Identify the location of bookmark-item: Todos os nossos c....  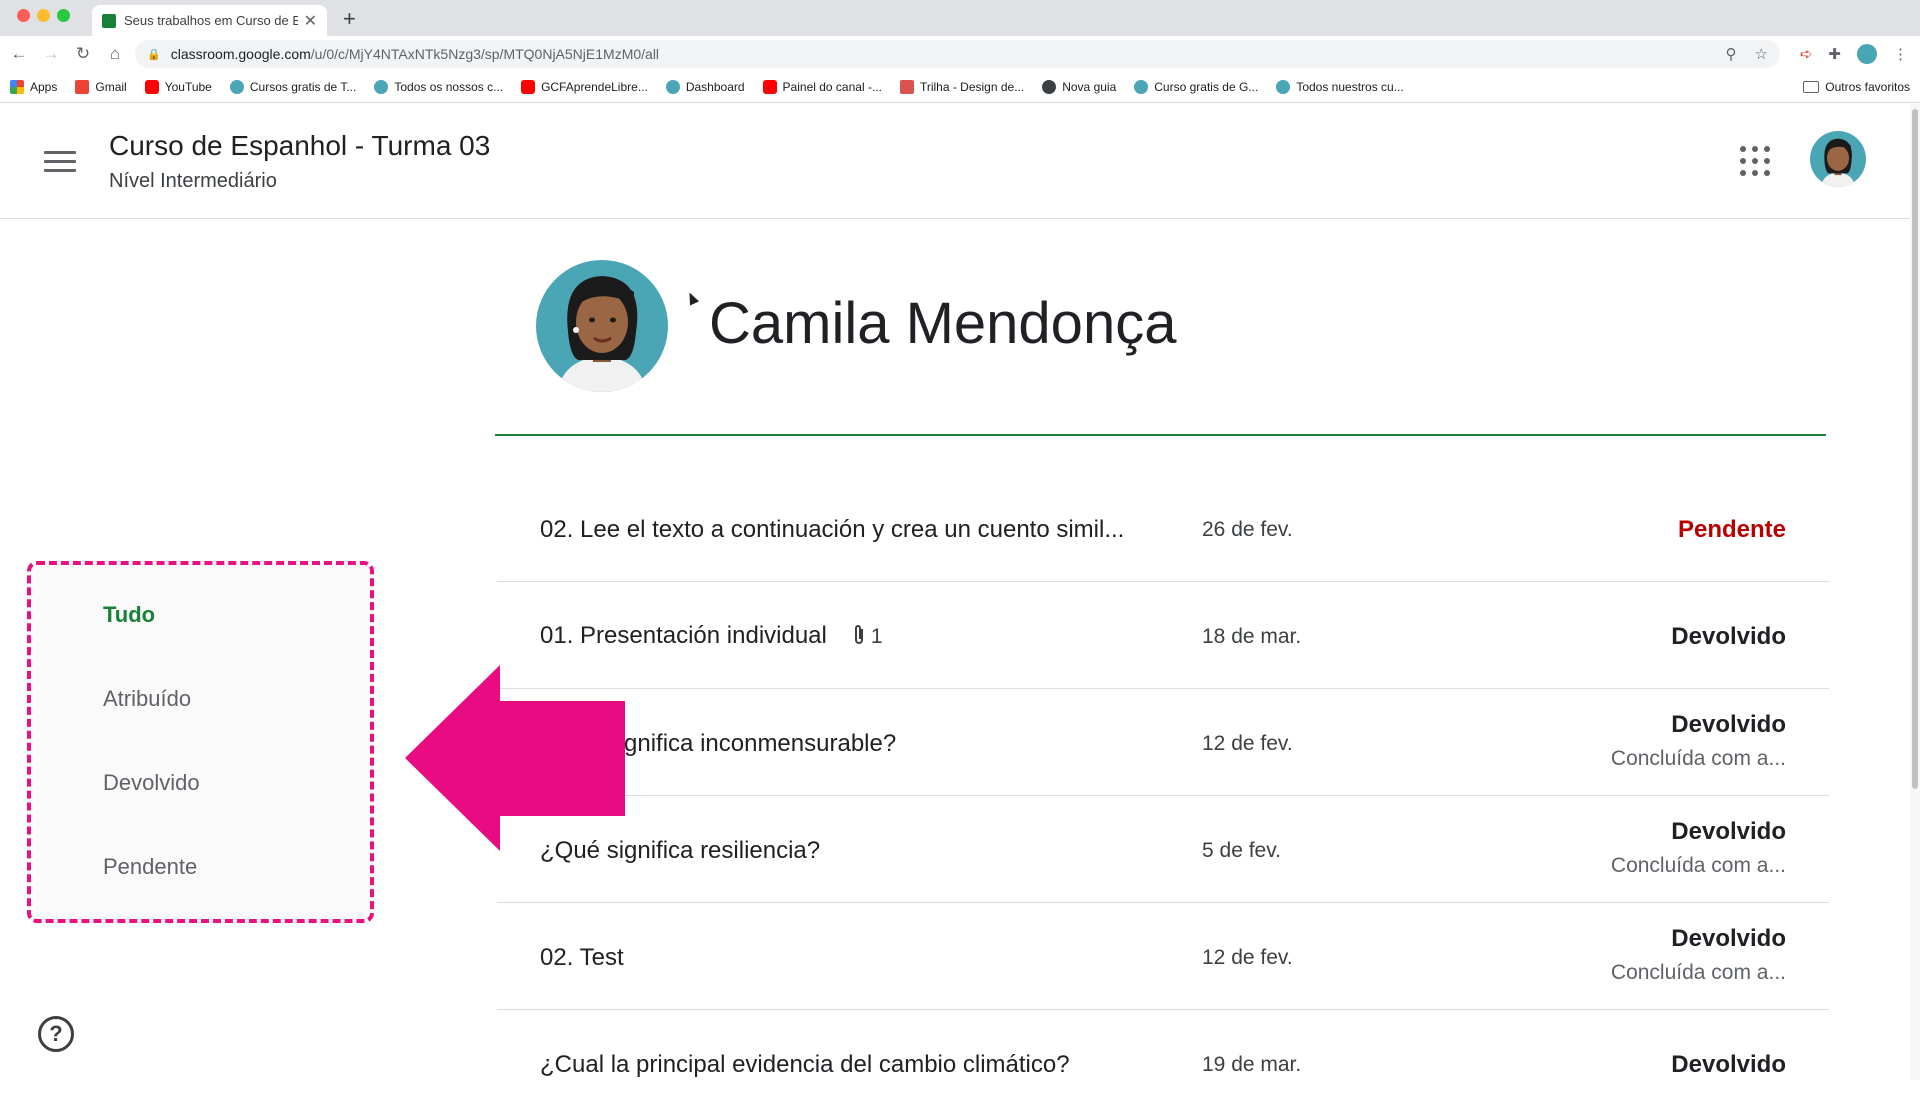
(438, 87).